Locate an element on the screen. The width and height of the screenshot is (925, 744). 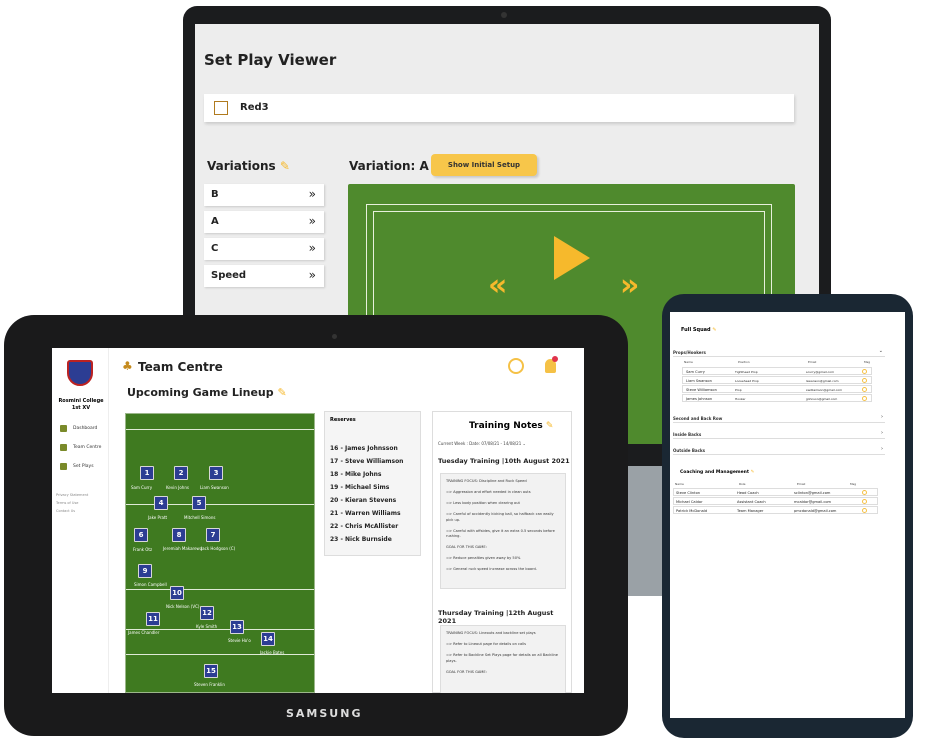
player-name: Kevin Johns is located at coordinates (177, 487).